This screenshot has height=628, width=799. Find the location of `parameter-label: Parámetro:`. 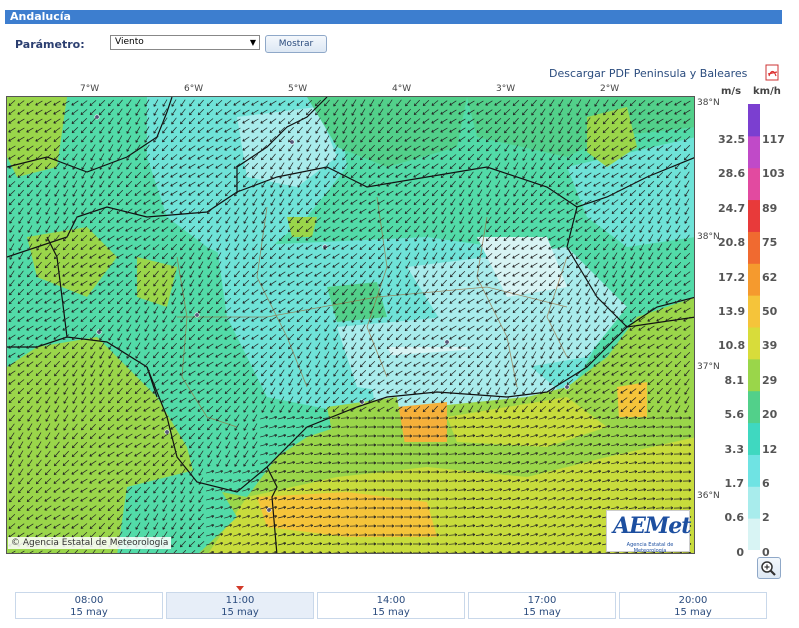

parameter-label: Parámetro: is located at coordinates (50, 44).